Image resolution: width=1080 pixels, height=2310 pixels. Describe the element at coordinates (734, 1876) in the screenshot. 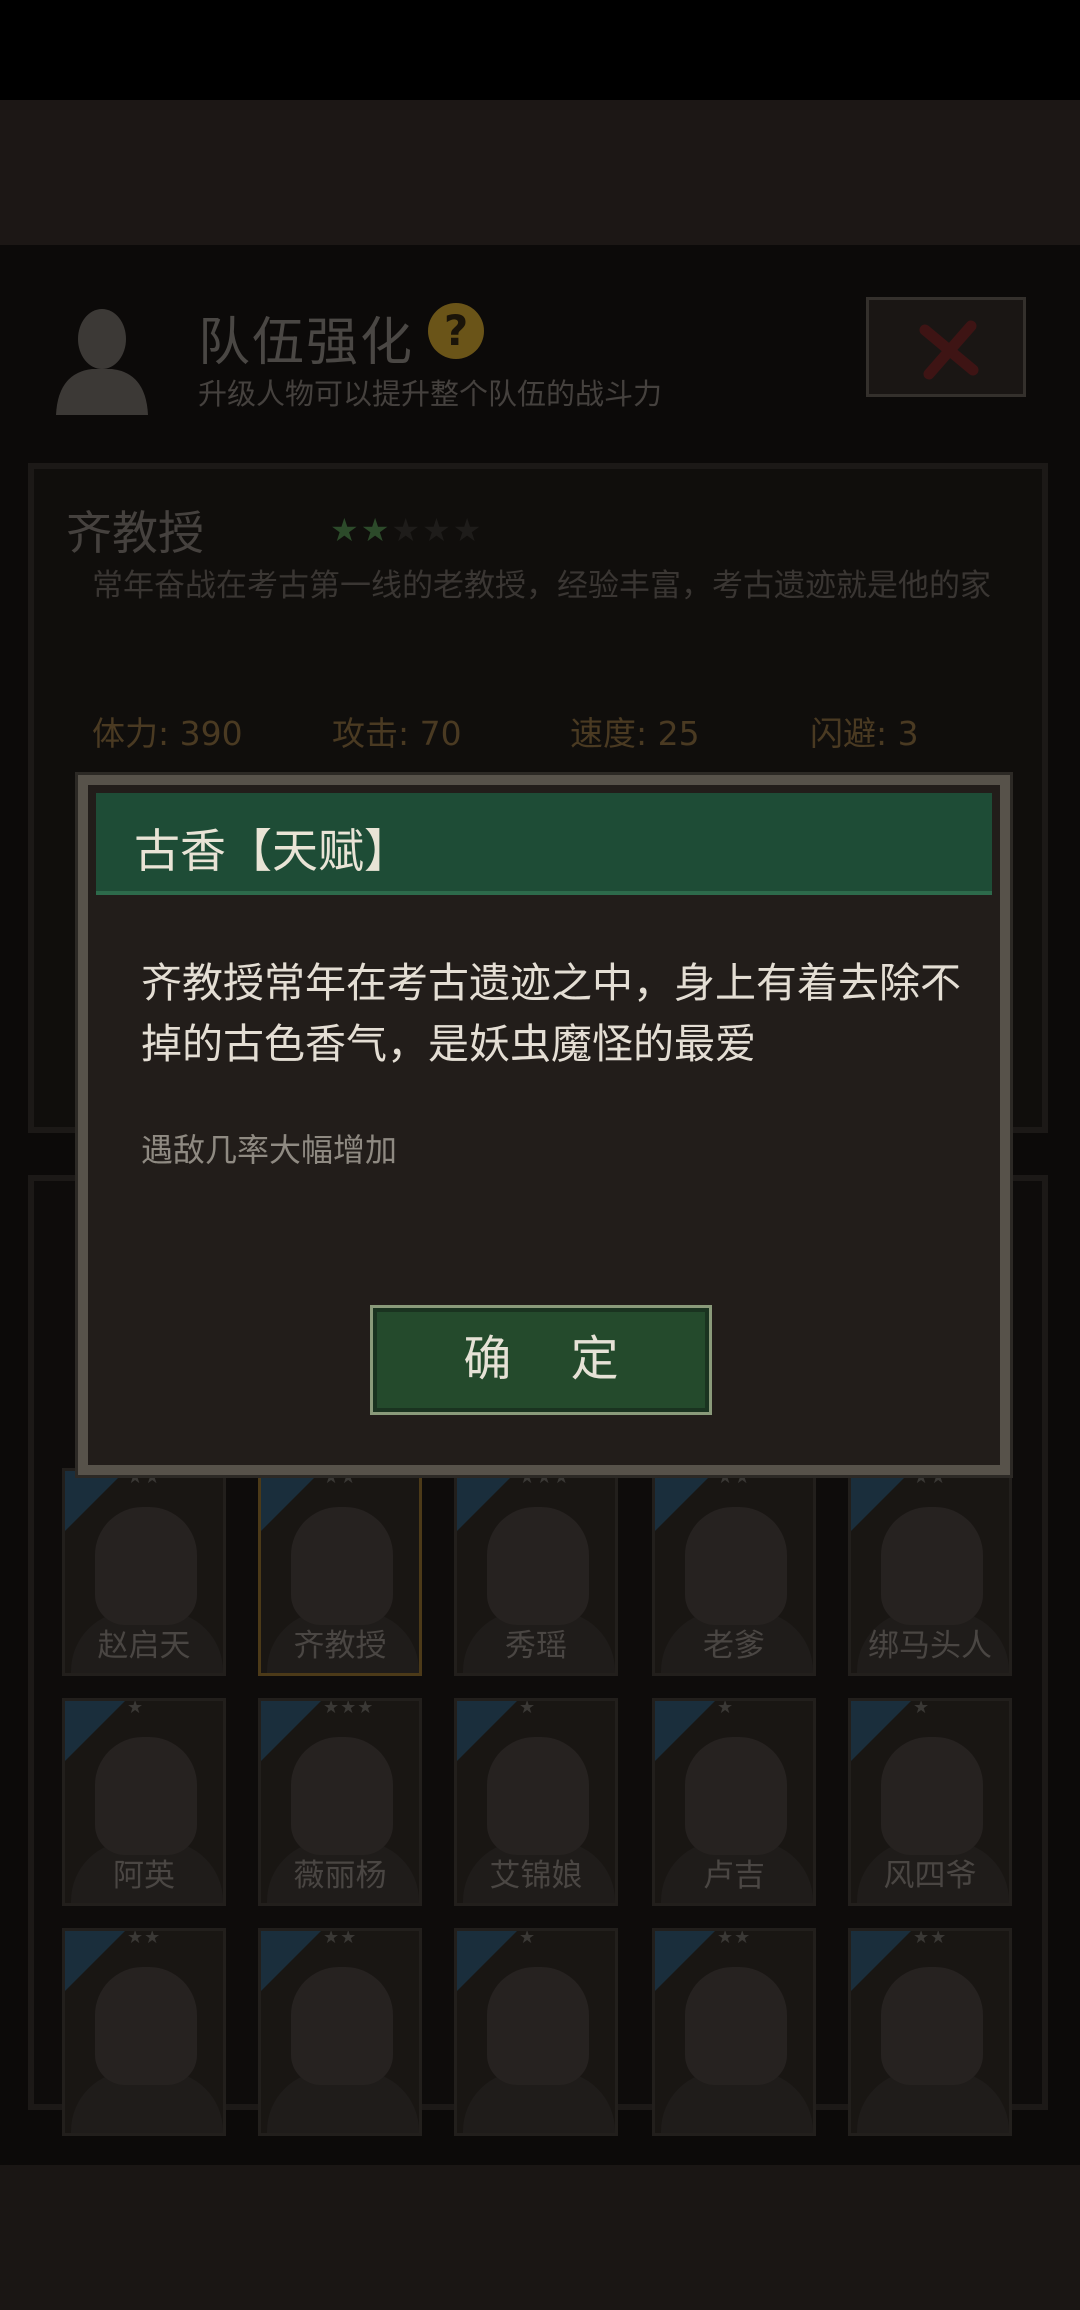

I see `card-name: 卢吉` at that location.